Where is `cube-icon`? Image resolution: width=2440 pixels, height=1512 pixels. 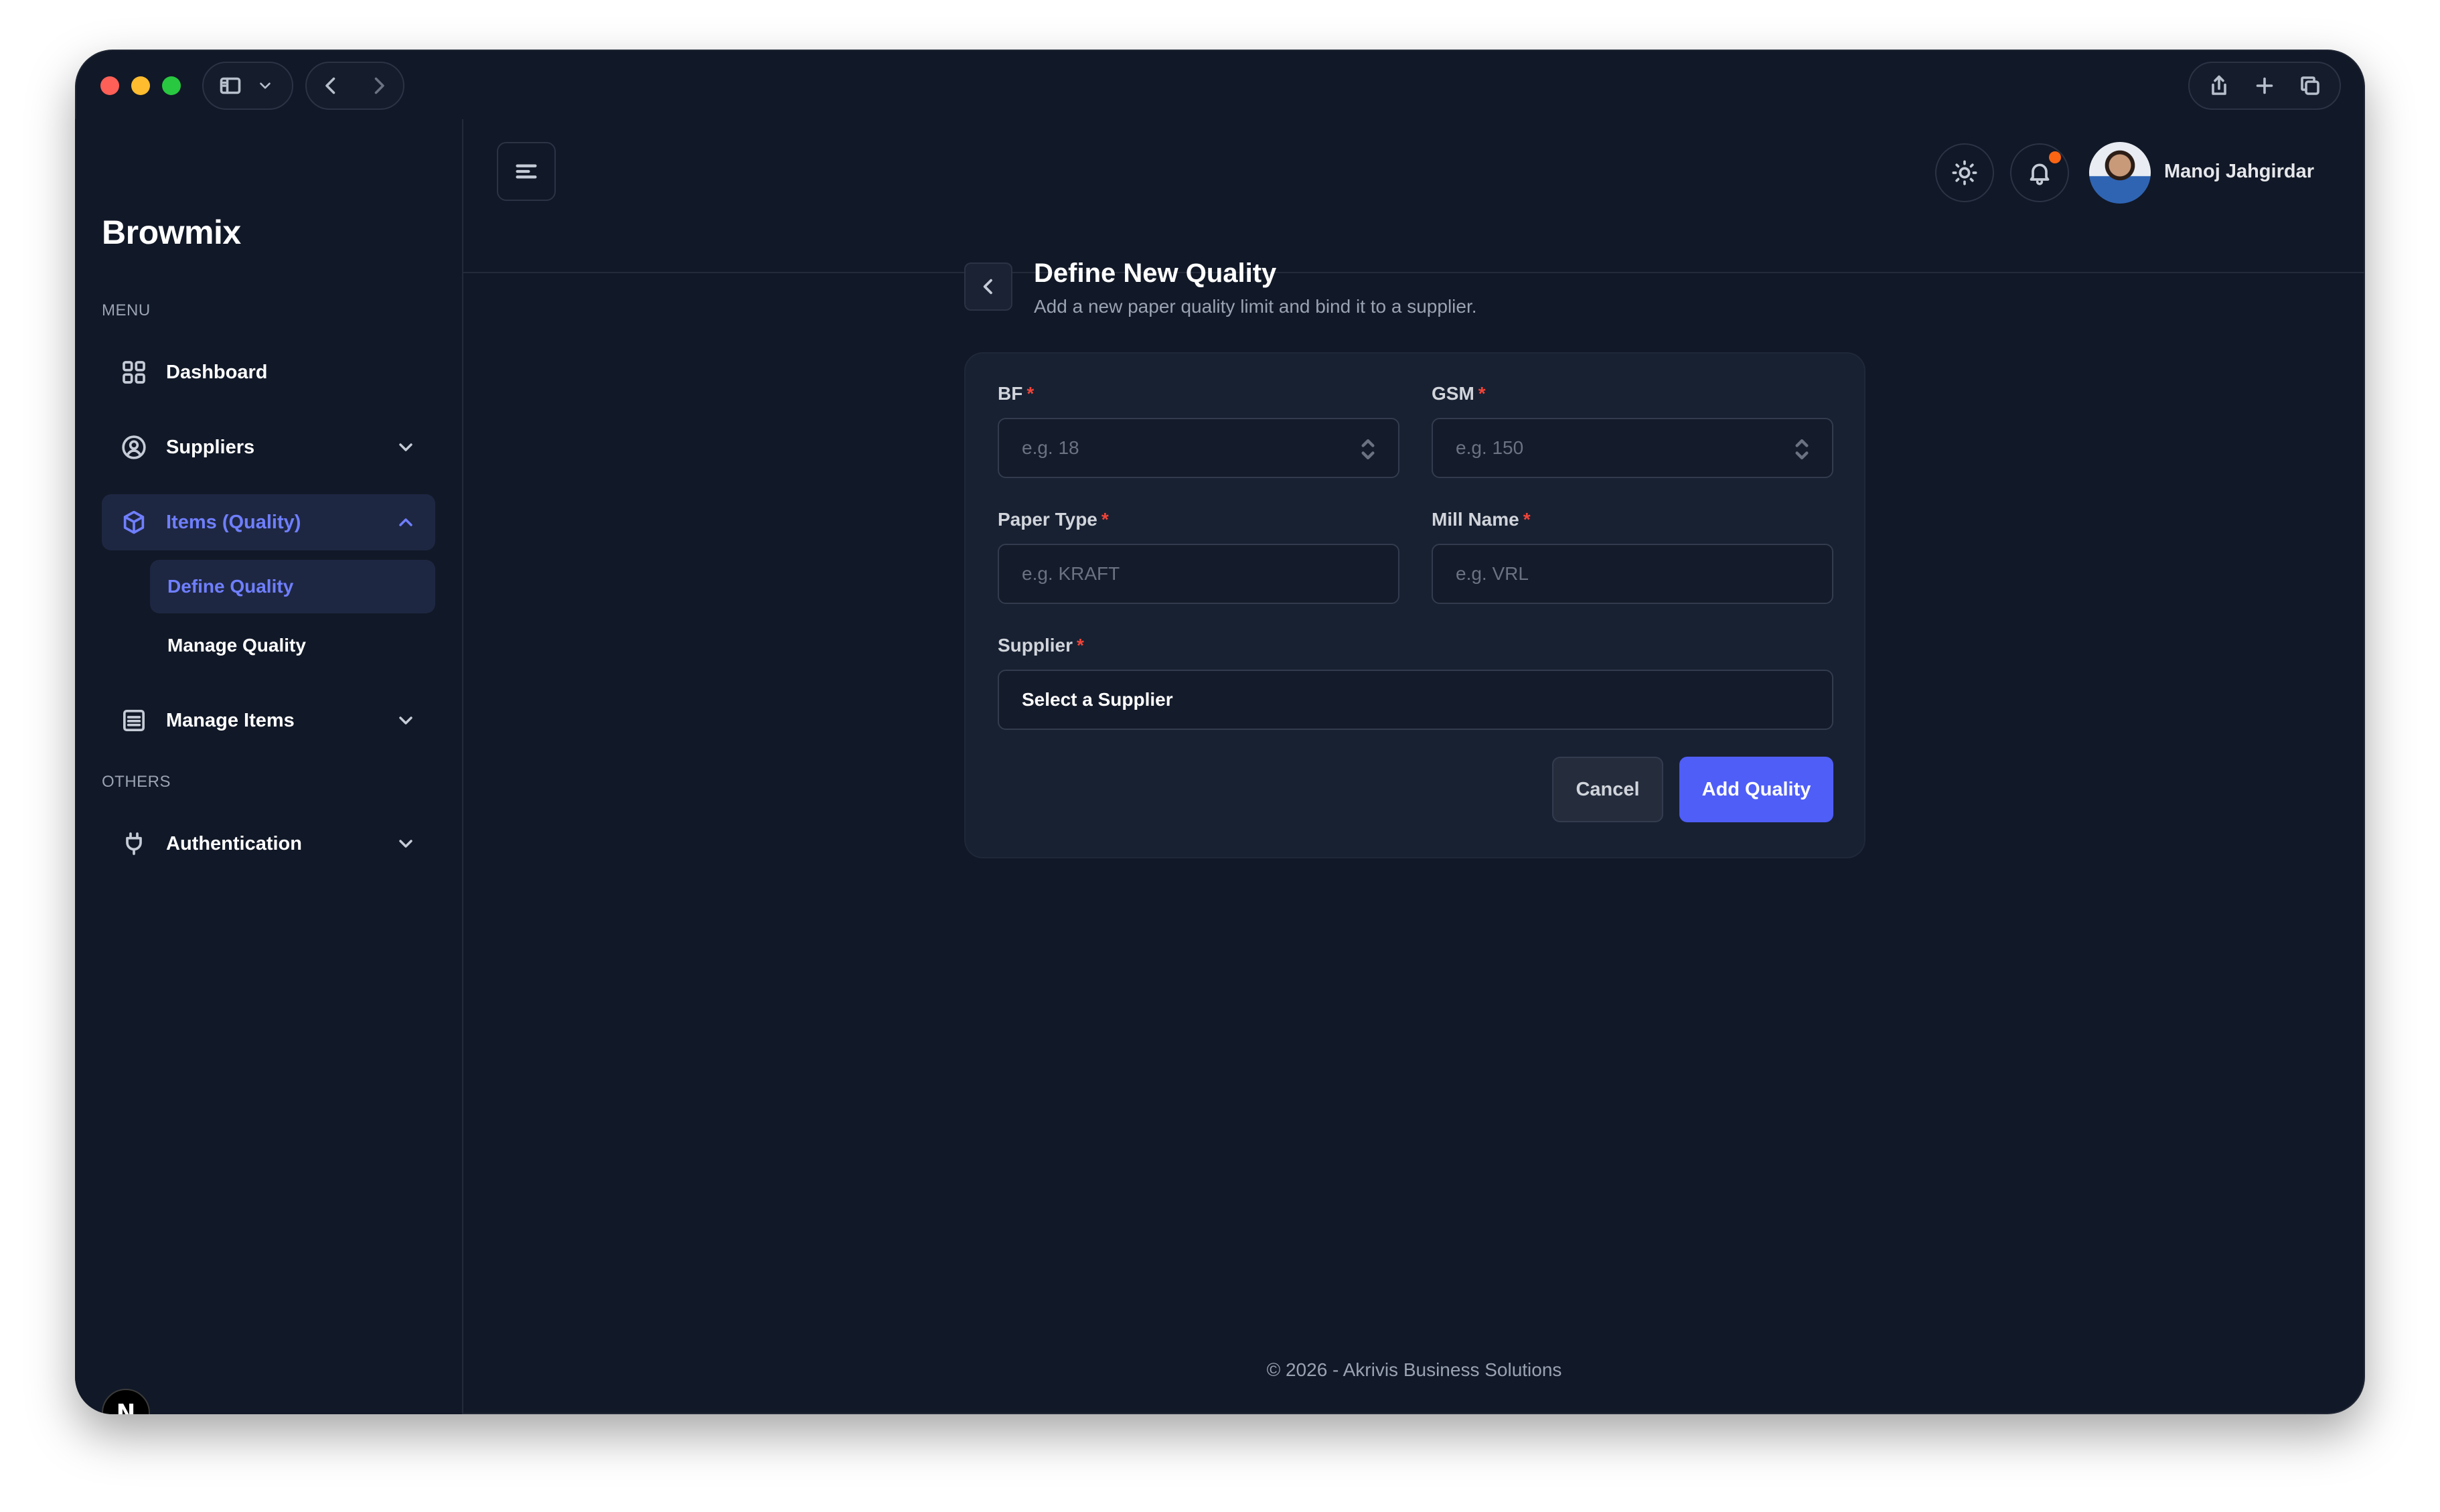
cube-icon is located at coordinates (134, 522).